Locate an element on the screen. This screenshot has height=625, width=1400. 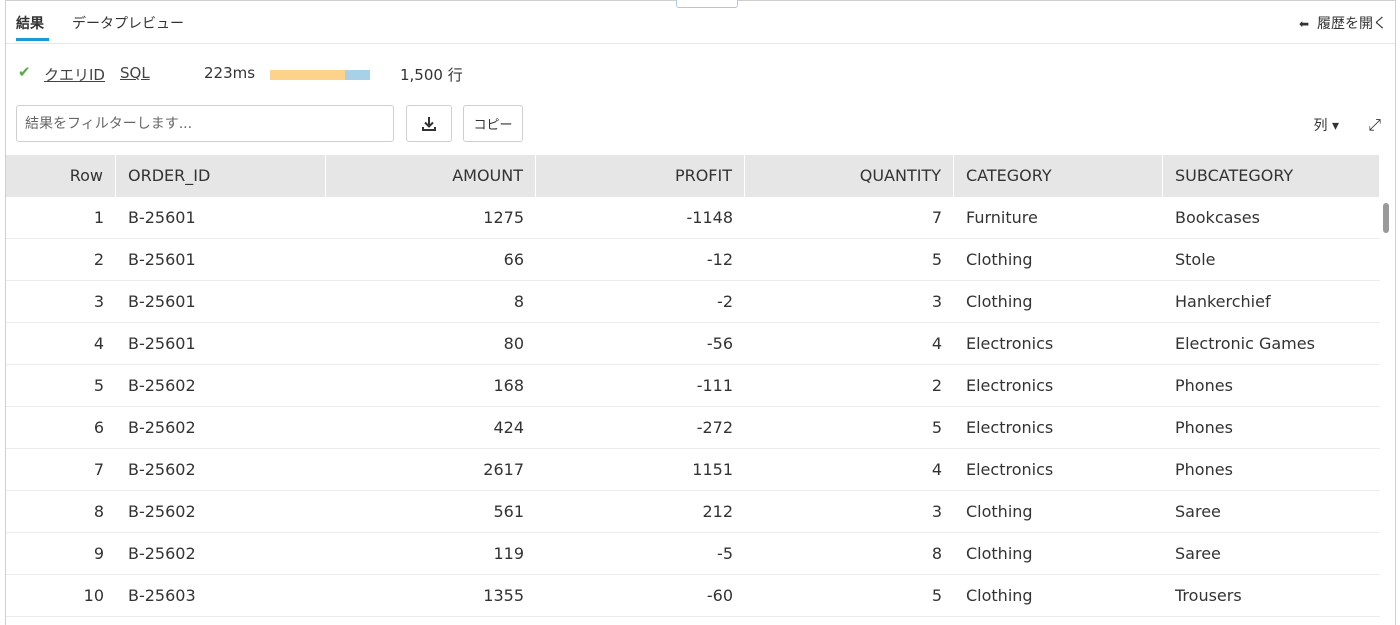
table-cell-amount: 8 is located at coordinates (518, 301).